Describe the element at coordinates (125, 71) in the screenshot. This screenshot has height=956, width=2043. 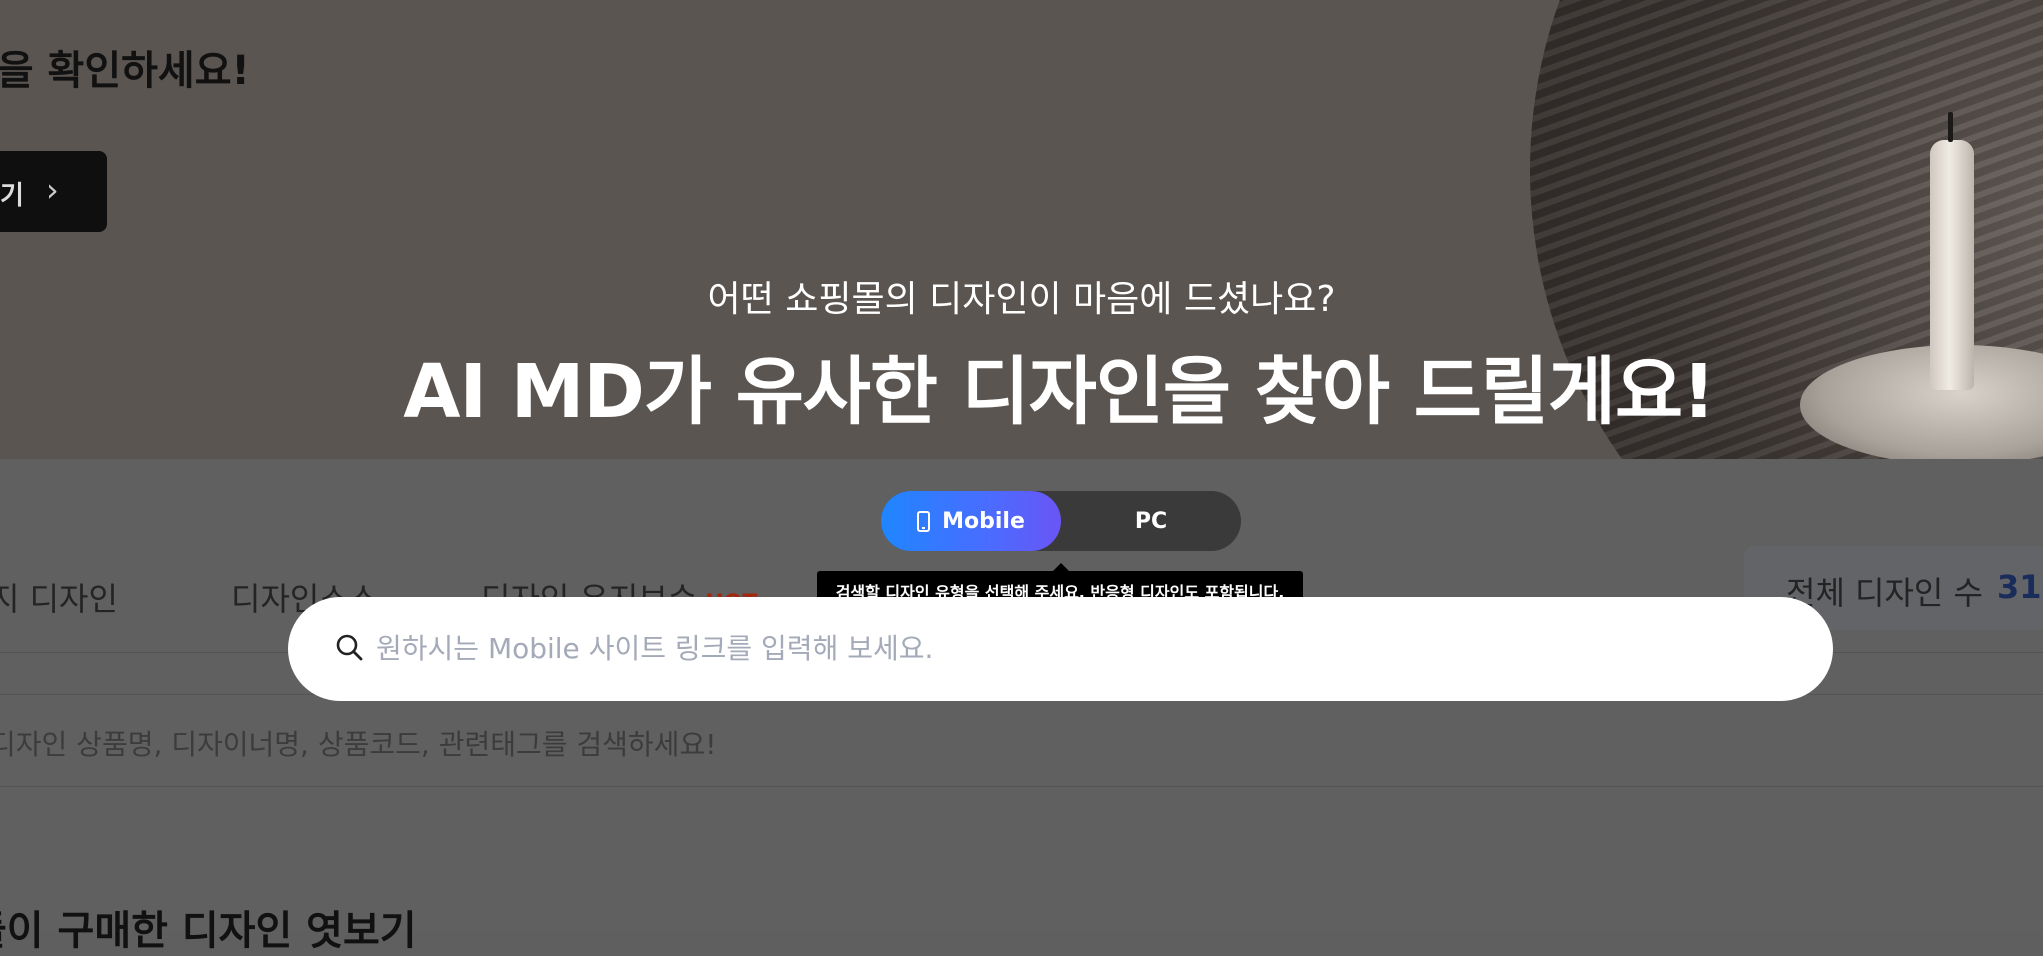
I see `hero-heading: 인을 확인하세요!` at that location.